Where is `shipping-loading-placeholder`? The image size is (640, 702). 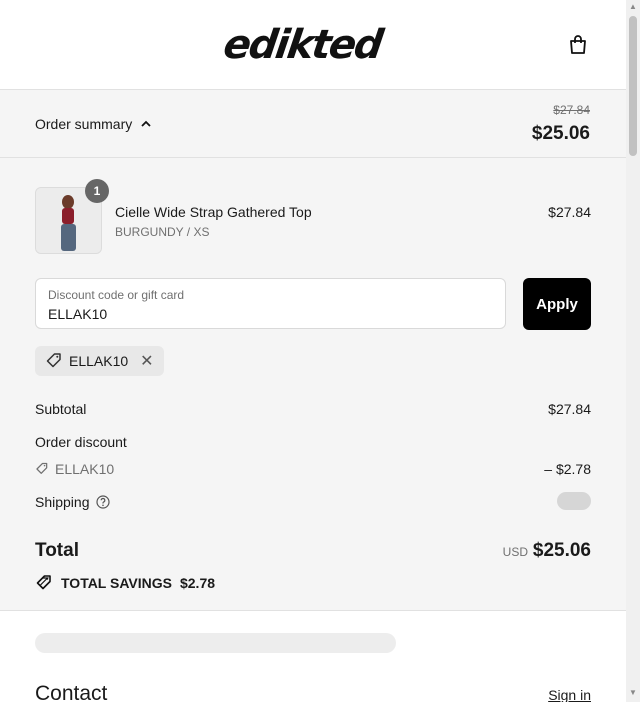 shipping-loading-placeholder is located at coordinates (574, 501).